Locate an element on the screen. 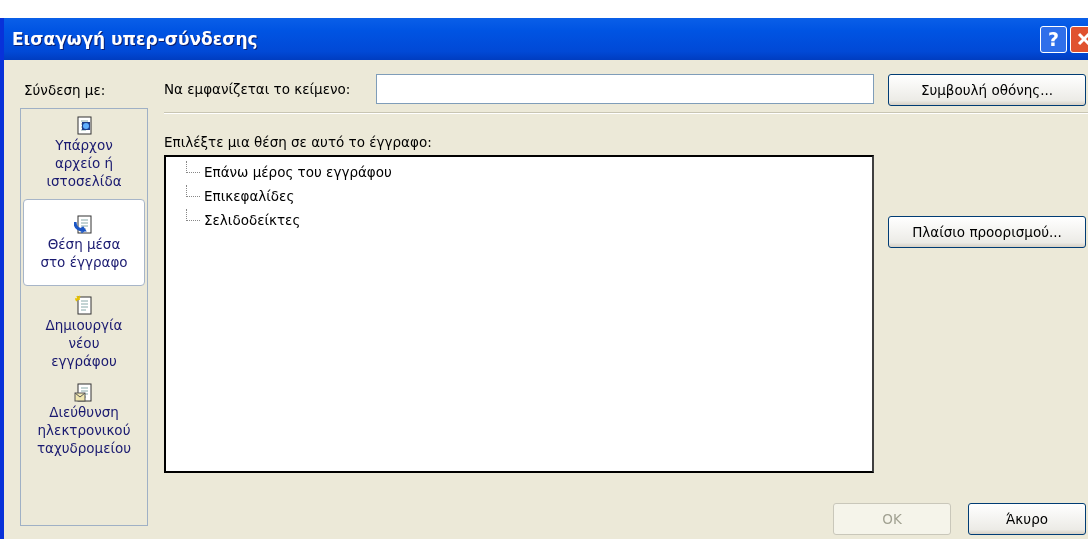 The image size is (1088, 539). link-type-item: Υπάρχον αρχείο ή ιστοσελίδα is located at coordinates (84, 152).